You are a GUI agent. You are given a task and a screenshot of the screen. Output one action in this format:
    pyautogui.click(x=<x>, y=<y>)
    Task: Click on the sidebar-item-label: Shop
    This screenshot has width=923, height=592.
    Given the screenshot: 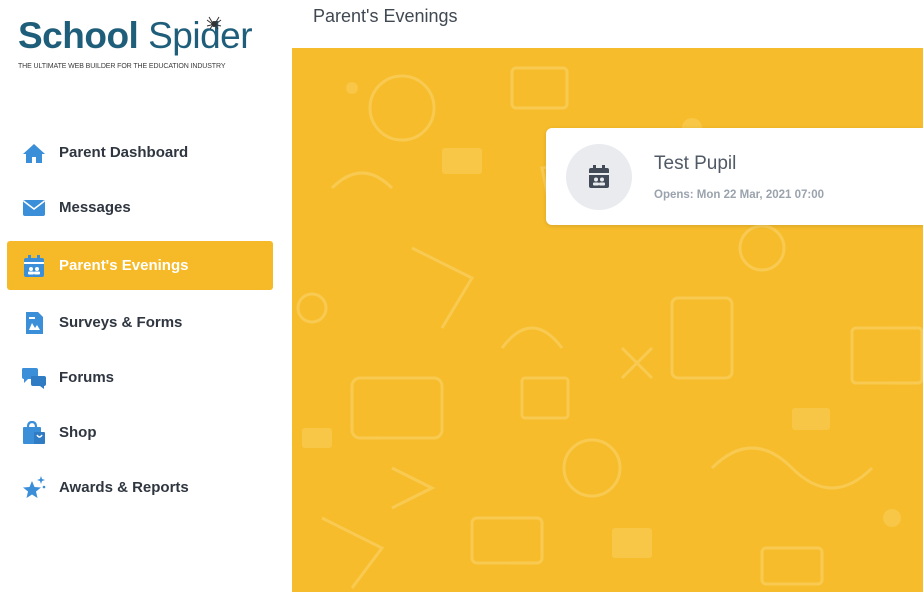 What is the action you would take?
    pyautogui.click(x=78, y=432)
    